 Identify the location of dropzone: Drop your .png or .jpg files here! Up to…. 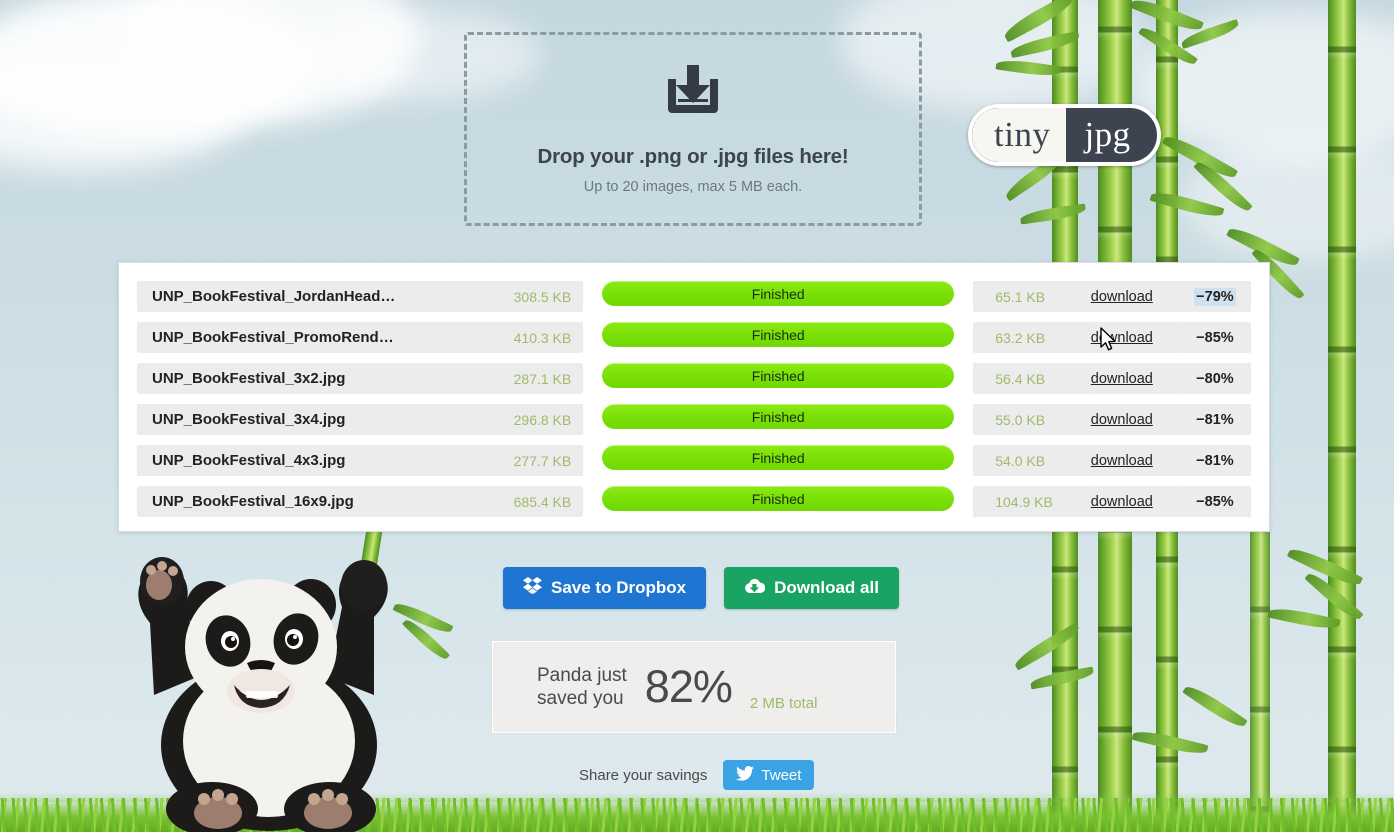
(693, 129).